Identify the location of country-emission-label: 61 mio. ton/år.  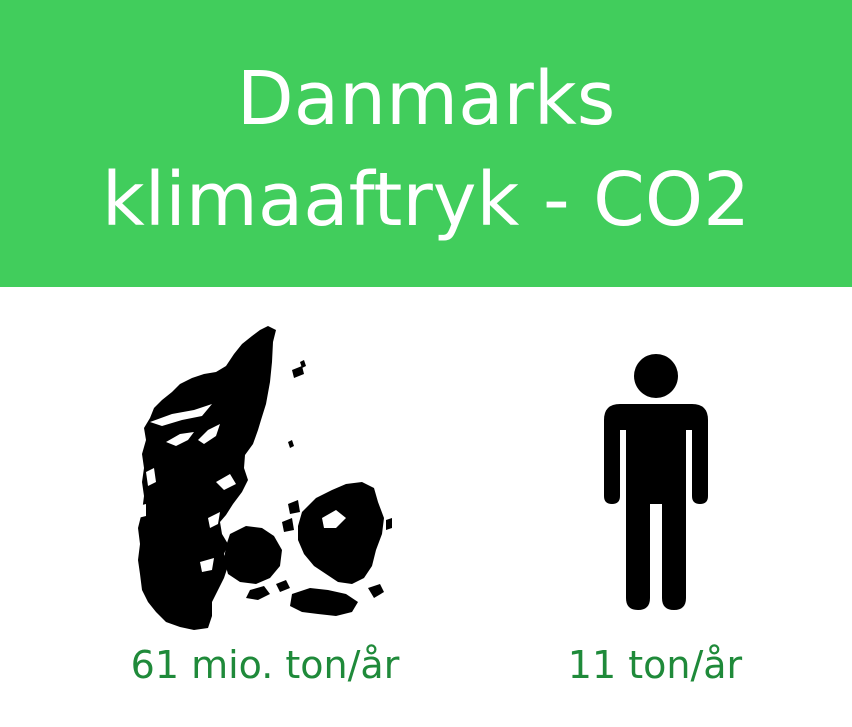
(265, 665).